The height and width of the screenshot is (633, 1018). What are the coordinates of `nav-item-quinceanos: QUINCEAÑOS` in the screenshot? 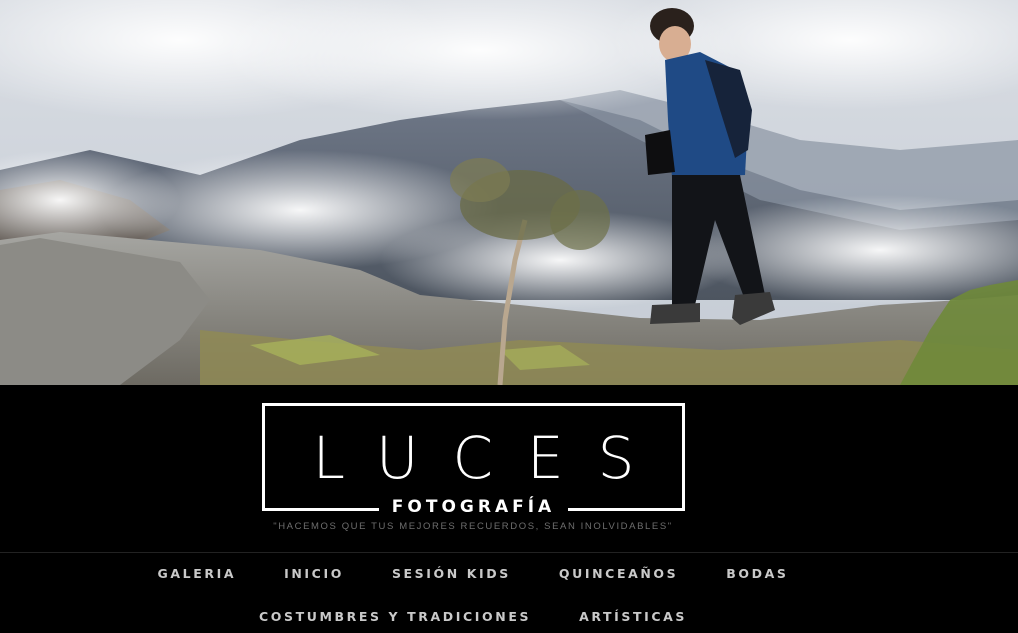 It's located at (618, 573).